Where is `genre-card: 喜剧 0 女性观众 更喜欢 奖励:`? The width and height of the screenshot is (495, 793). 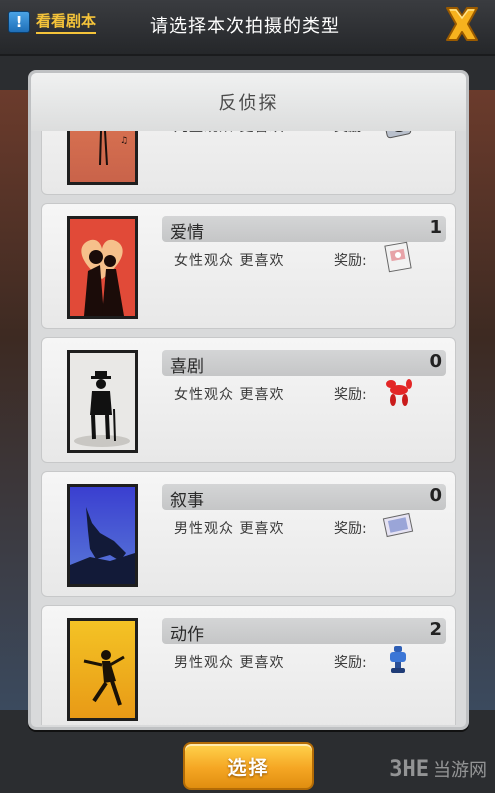 genre-card: 喜剧 0 女性观众 更喜欢 奖励: is located at coordinates (248, 400).